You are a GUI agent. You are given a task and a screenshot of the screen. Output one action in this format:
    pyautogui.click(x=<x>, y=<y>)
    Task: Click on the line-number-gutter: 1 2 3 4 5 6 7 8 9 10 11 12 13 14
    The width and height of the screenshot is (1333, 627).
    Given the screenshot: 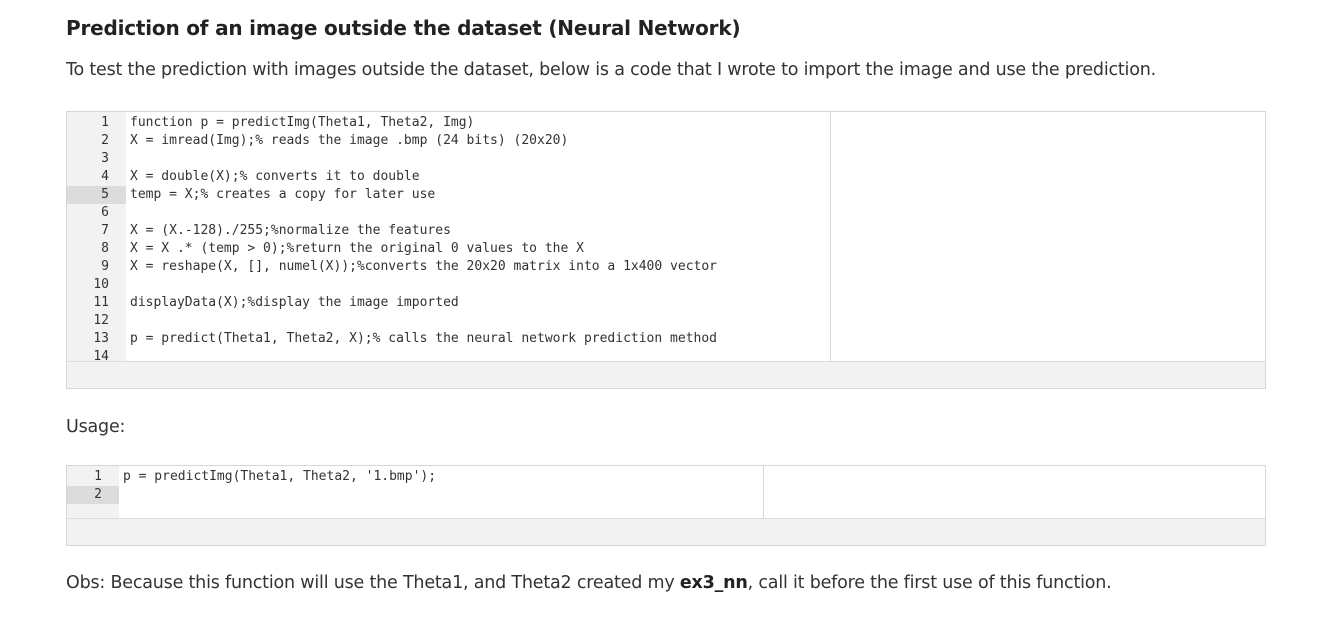 What is the action you would take?
    pyautogui.click(x=96, y=238)
    